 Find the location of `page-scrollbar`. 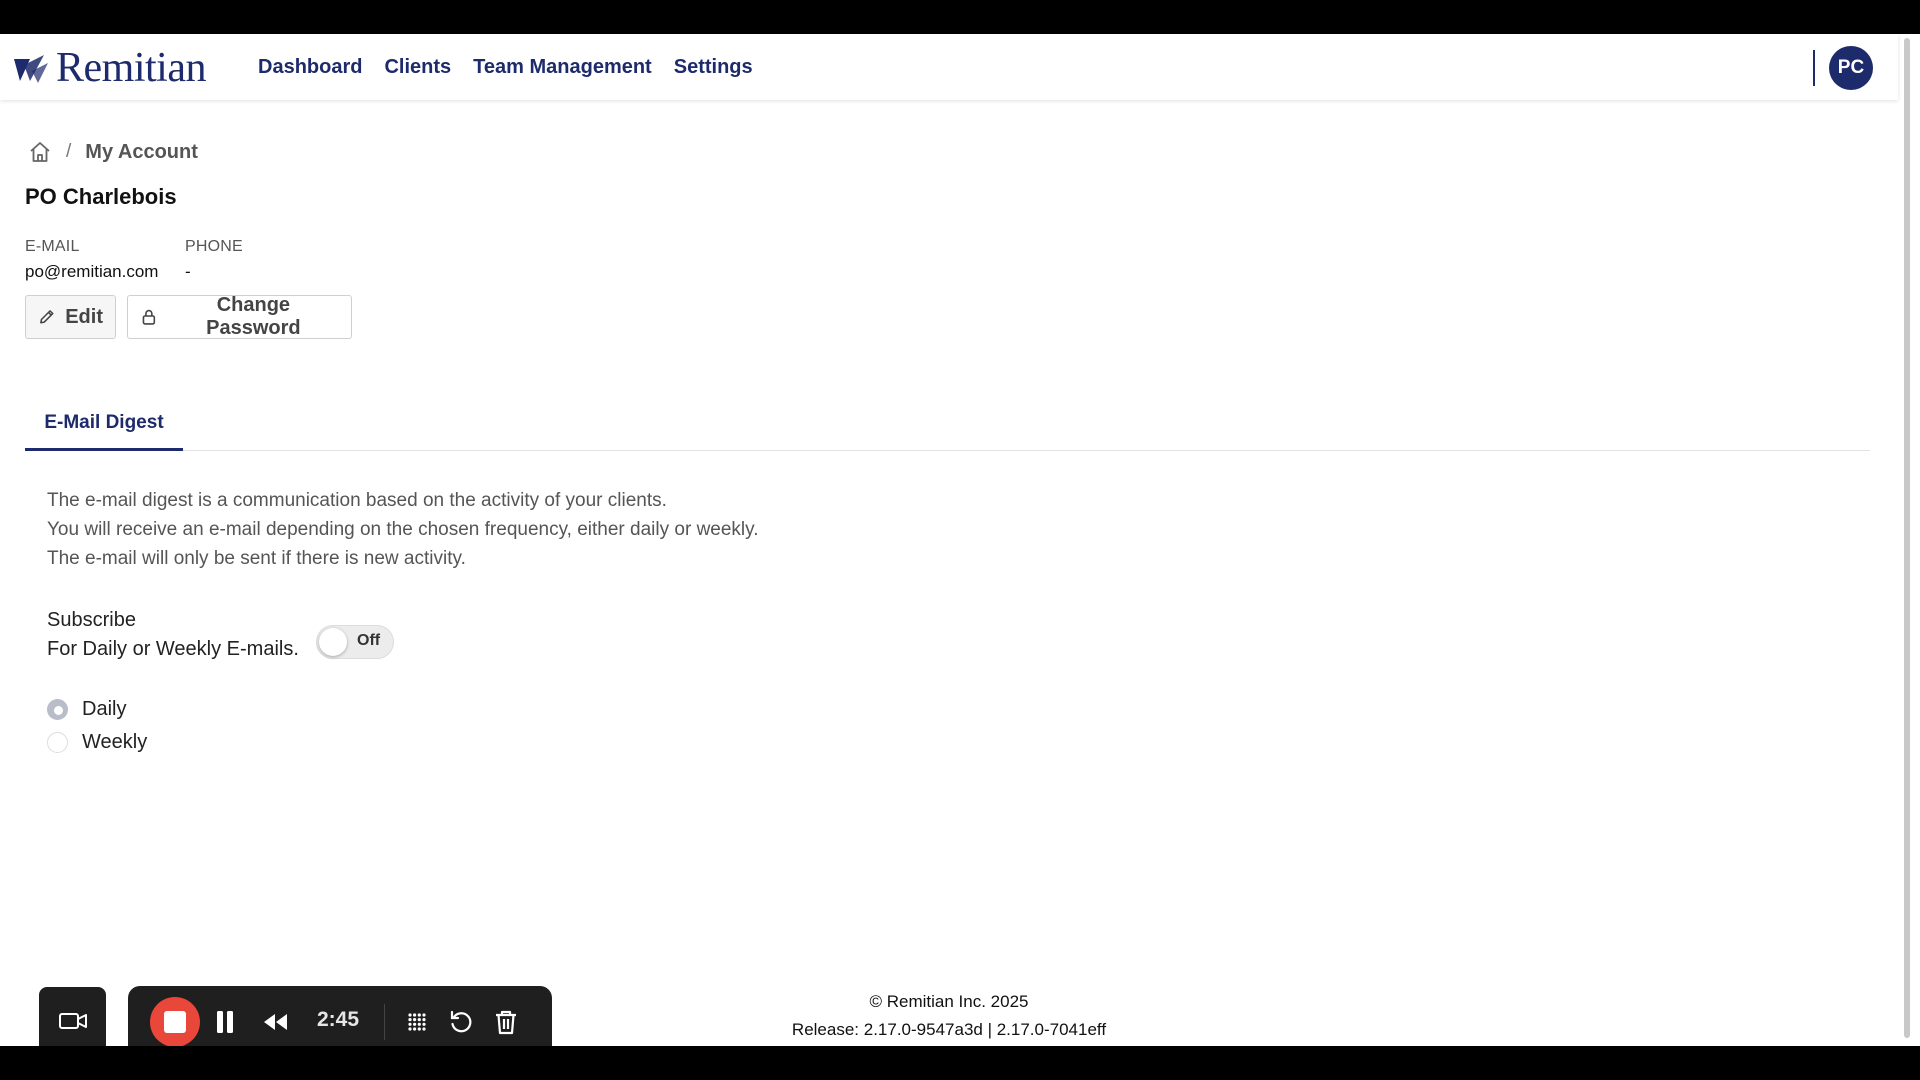

page-scrollbar is located at coordinates (1908, 540).